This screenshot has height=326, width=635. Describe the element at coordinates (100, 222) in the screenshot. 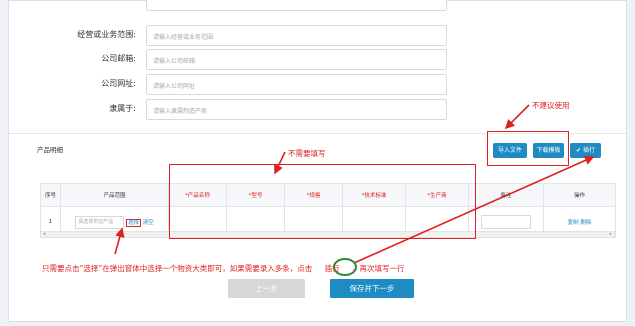

I see `product-scope-input: 请选择供应产品` at that location.